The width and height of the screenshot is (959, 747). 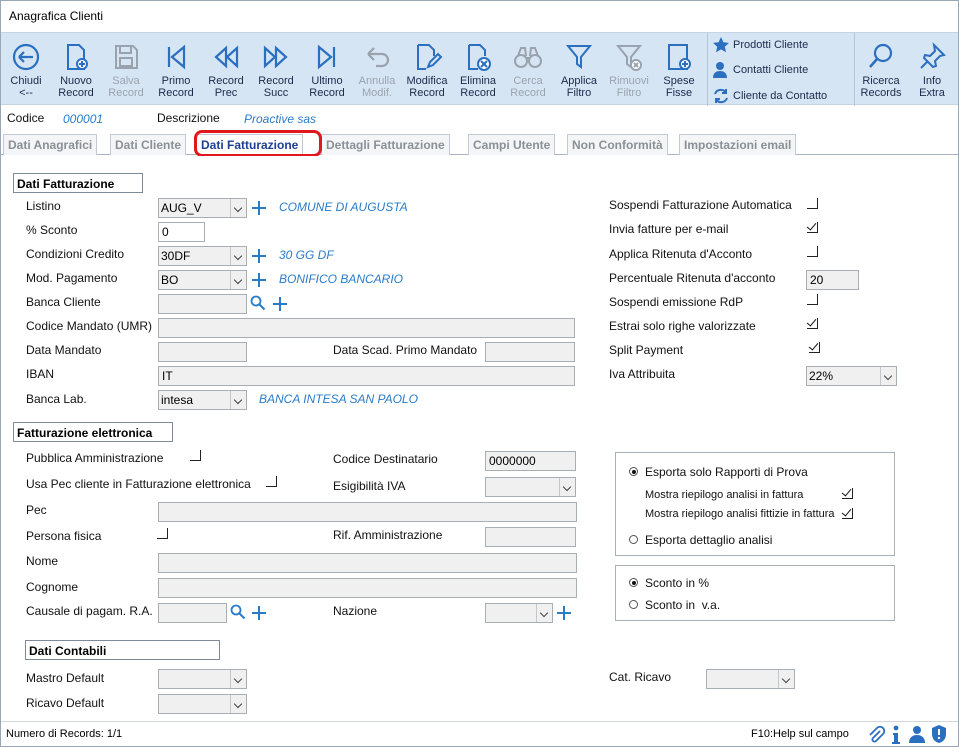 What do you see at coordinates (633, 539) in the screenshot?
I see `dettaglio-radio` at bounding box center [633, 539].